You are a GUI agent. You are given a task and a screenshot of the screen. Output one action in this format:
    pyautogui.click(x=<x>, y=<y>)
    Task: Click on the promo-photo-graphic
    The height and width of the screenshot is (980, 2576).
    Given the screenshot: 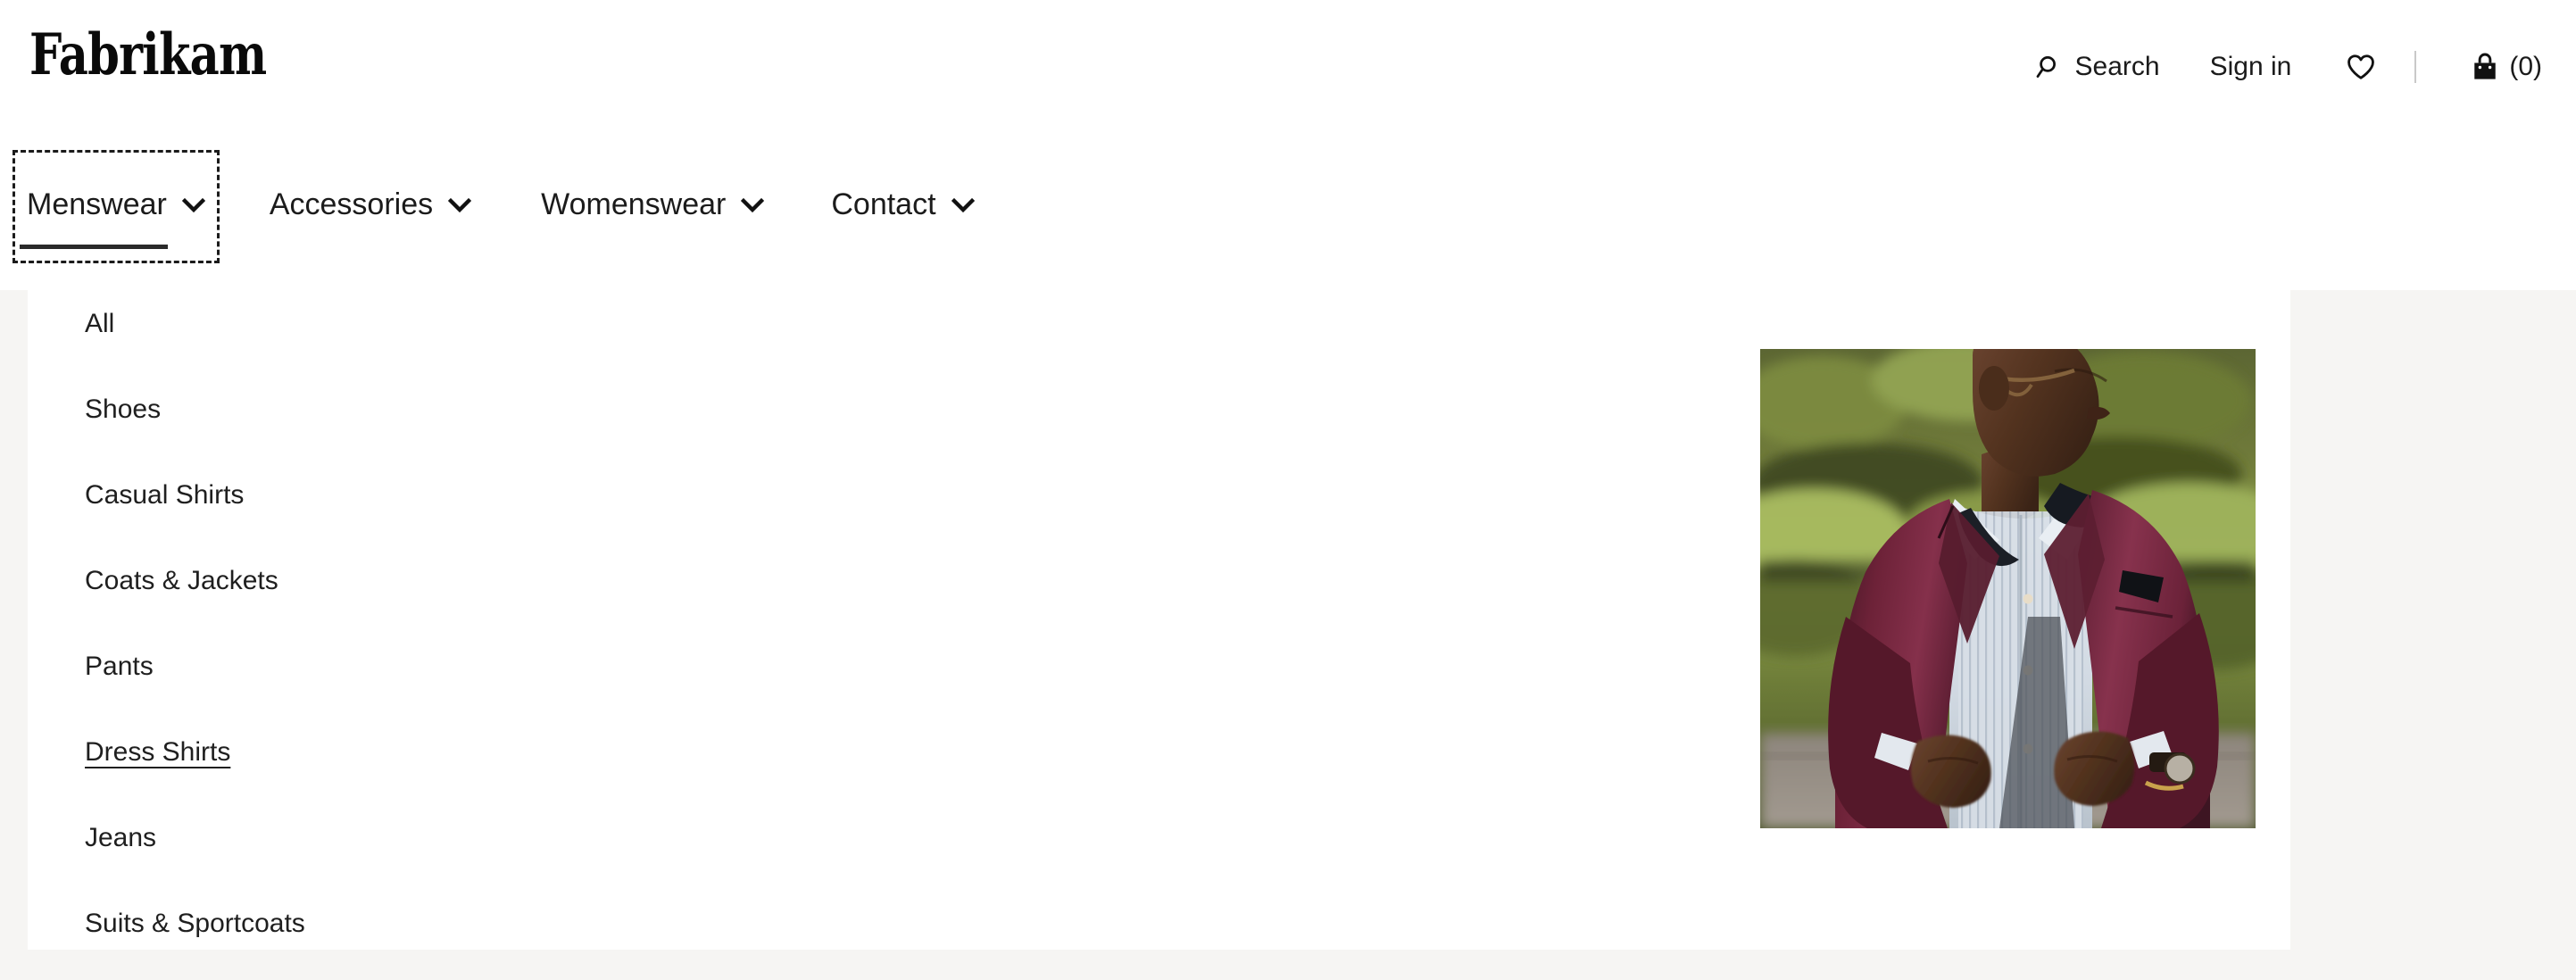 What is the action you would take?
    pyautogui.click(x=2008, y=588)
    